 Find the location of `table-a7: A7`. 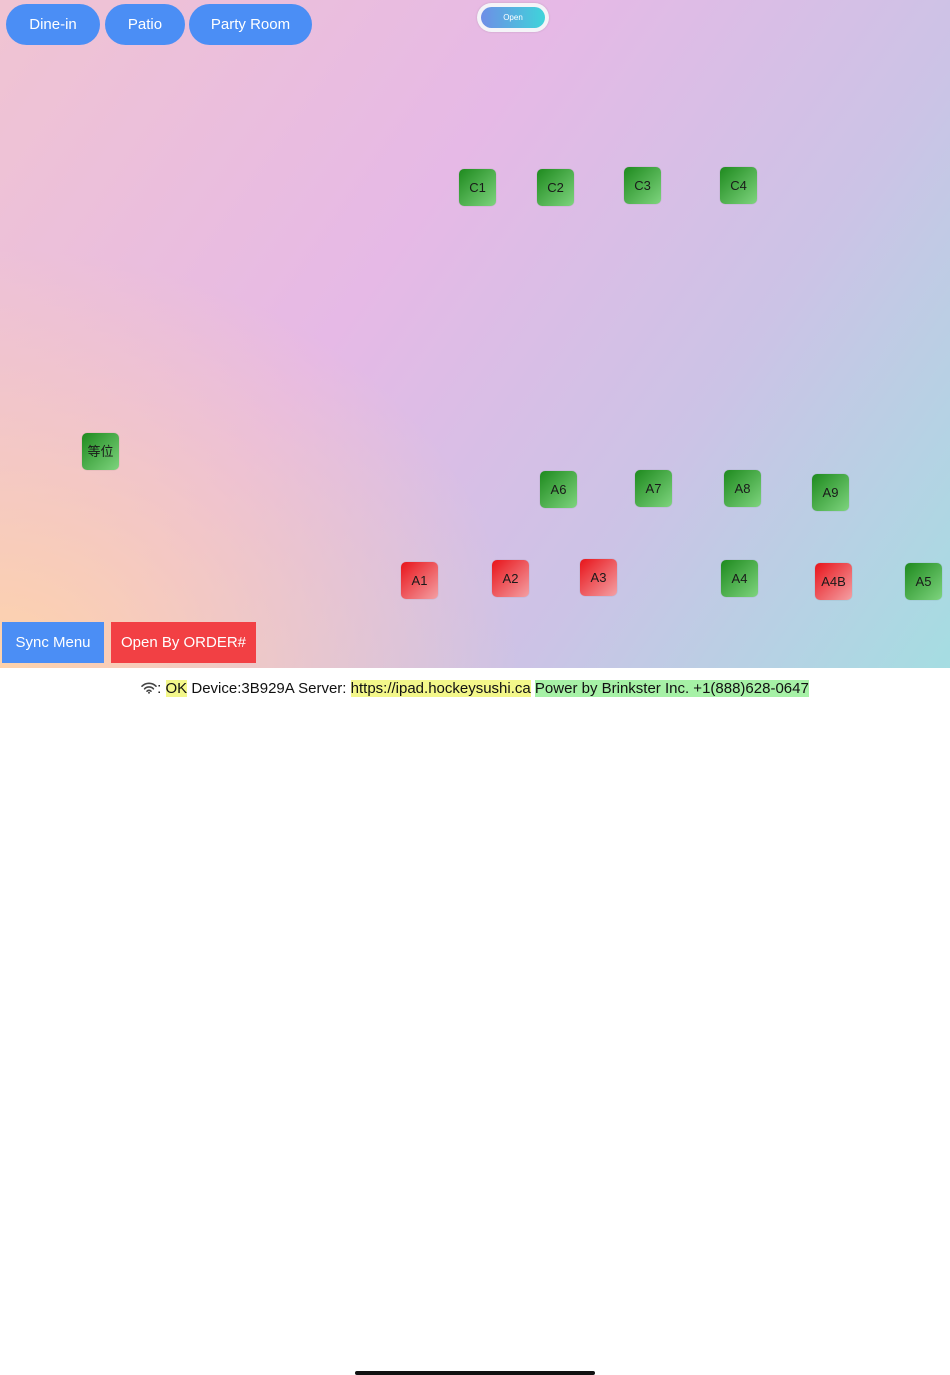

table-a7: A7 is located at coordinates (653, 488).